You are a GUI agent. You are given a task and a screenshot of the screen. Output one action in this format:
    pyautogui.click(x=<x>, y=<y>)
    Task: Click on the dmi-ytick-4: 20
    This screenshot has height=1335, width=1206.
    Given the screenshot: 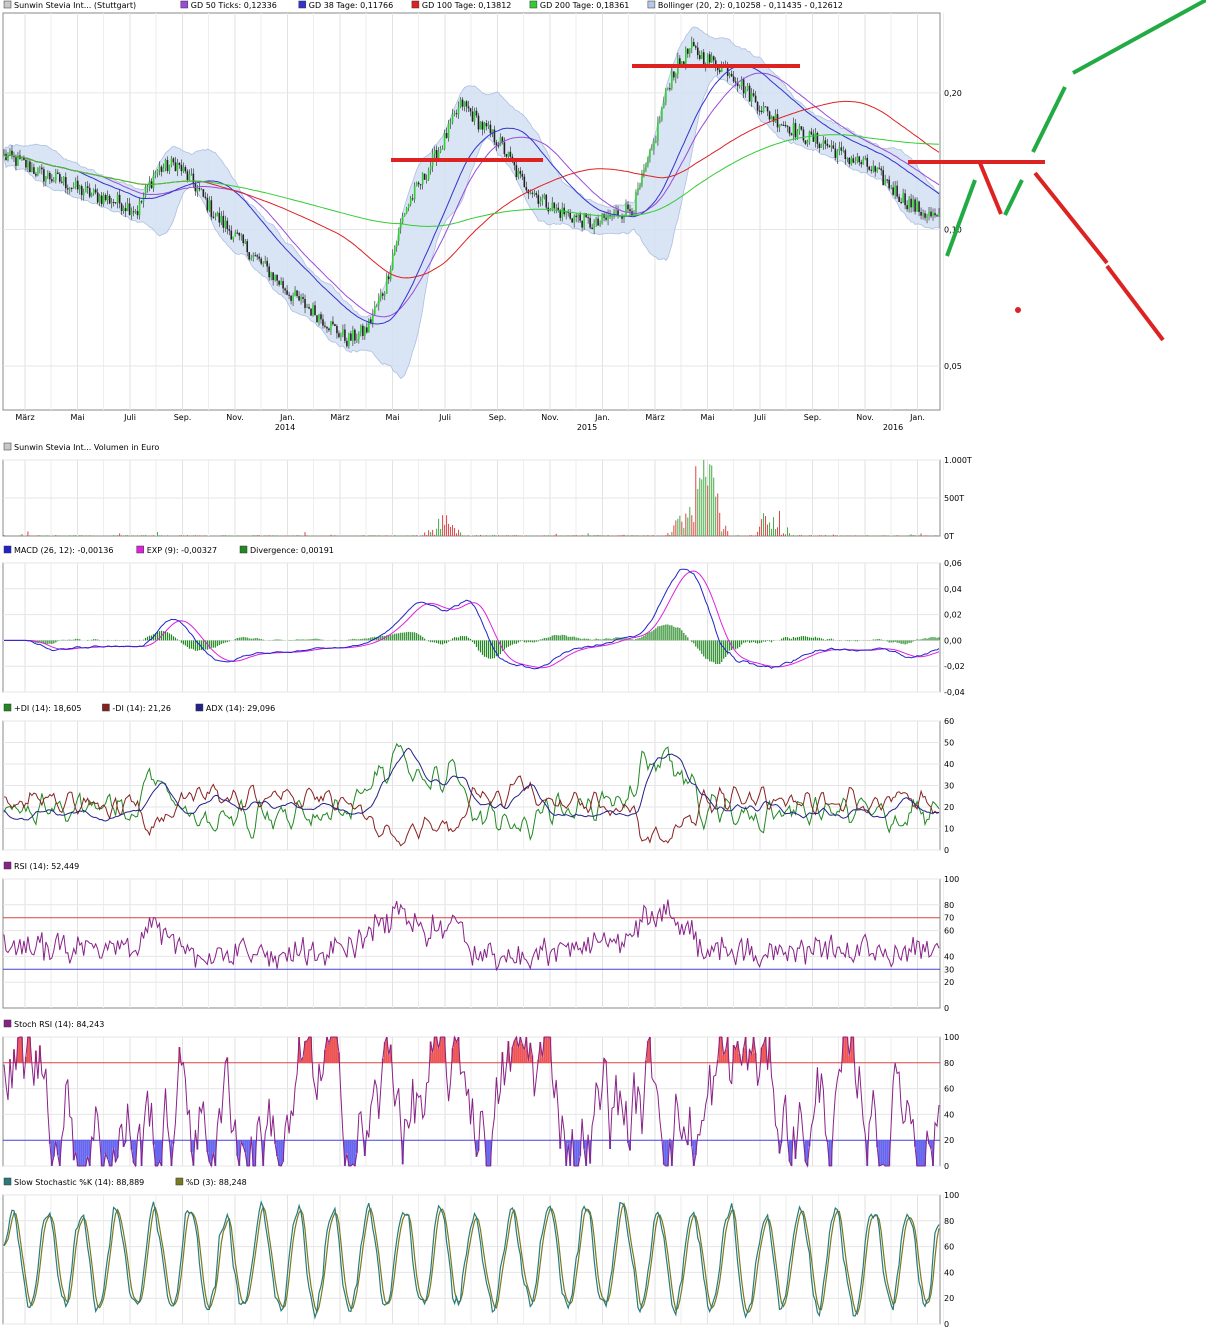 What is the action you would take?
    pyautogui.click(x=949, y=807)
    